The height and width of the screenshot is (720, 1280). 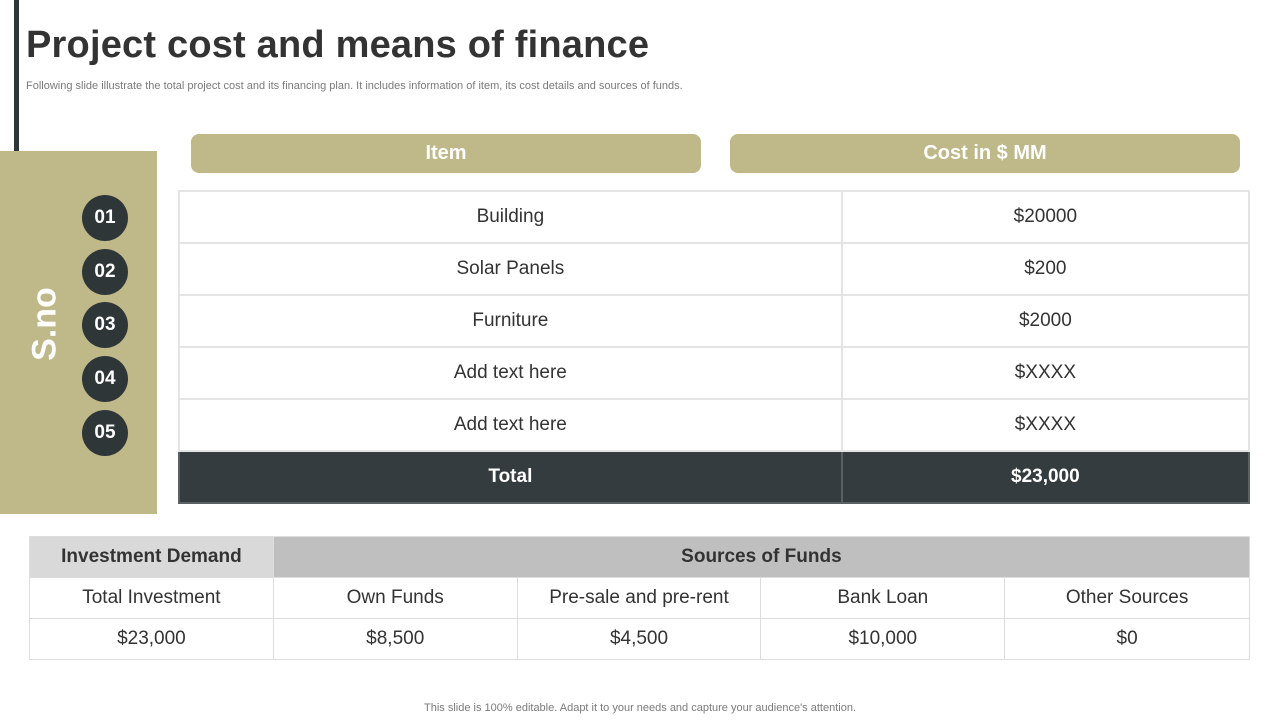 I want to click on funds-header-row: Investment Demand Sources of Funds, so click(x=640, y=557).